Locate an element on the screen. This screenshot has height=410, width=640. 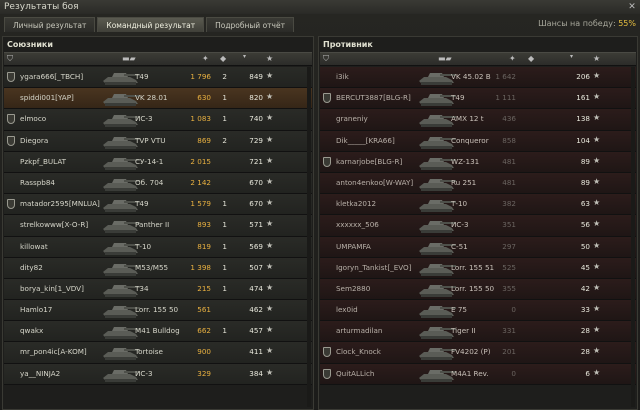
tank-name: СУ-14-1 is located at coordinates (149, 161).